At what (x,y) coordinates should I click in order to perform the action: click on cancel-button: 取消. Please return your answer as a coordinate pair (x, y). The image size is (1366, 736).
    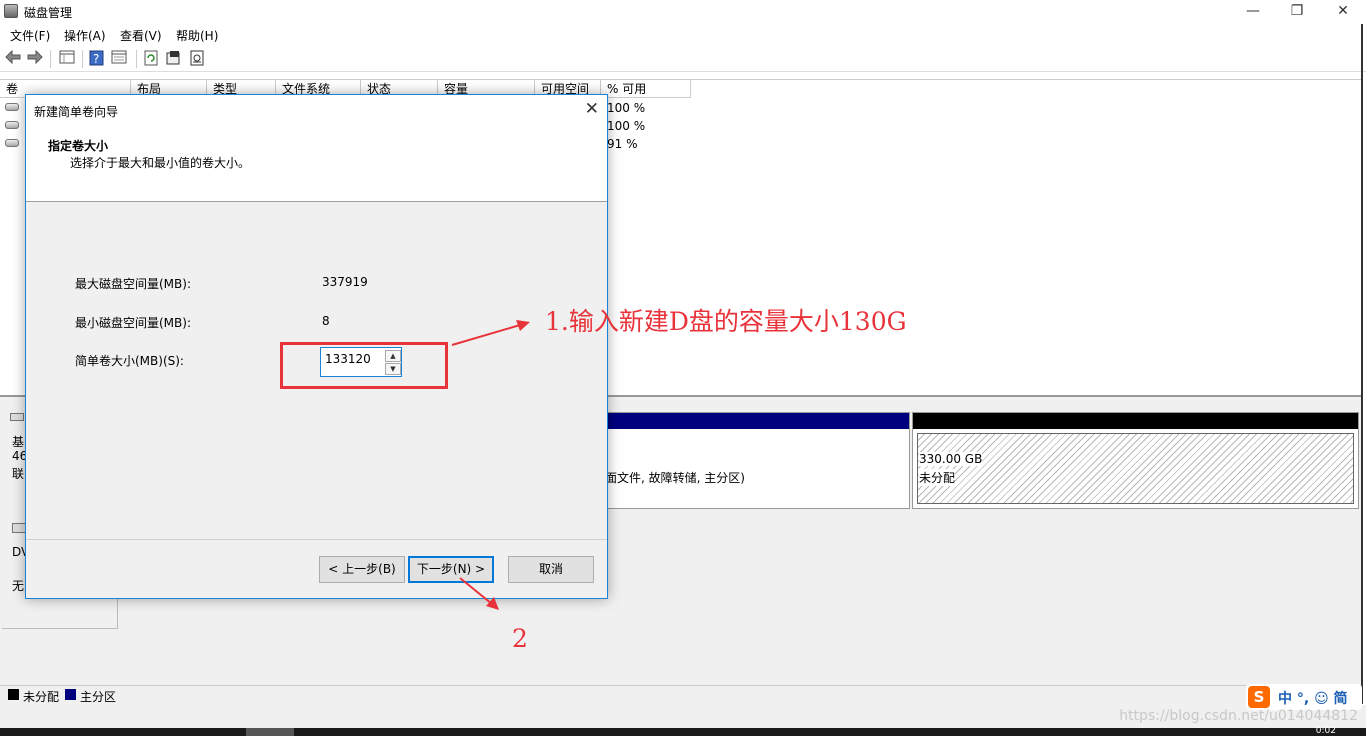
    Looking at the image, I should click on (551, 569).